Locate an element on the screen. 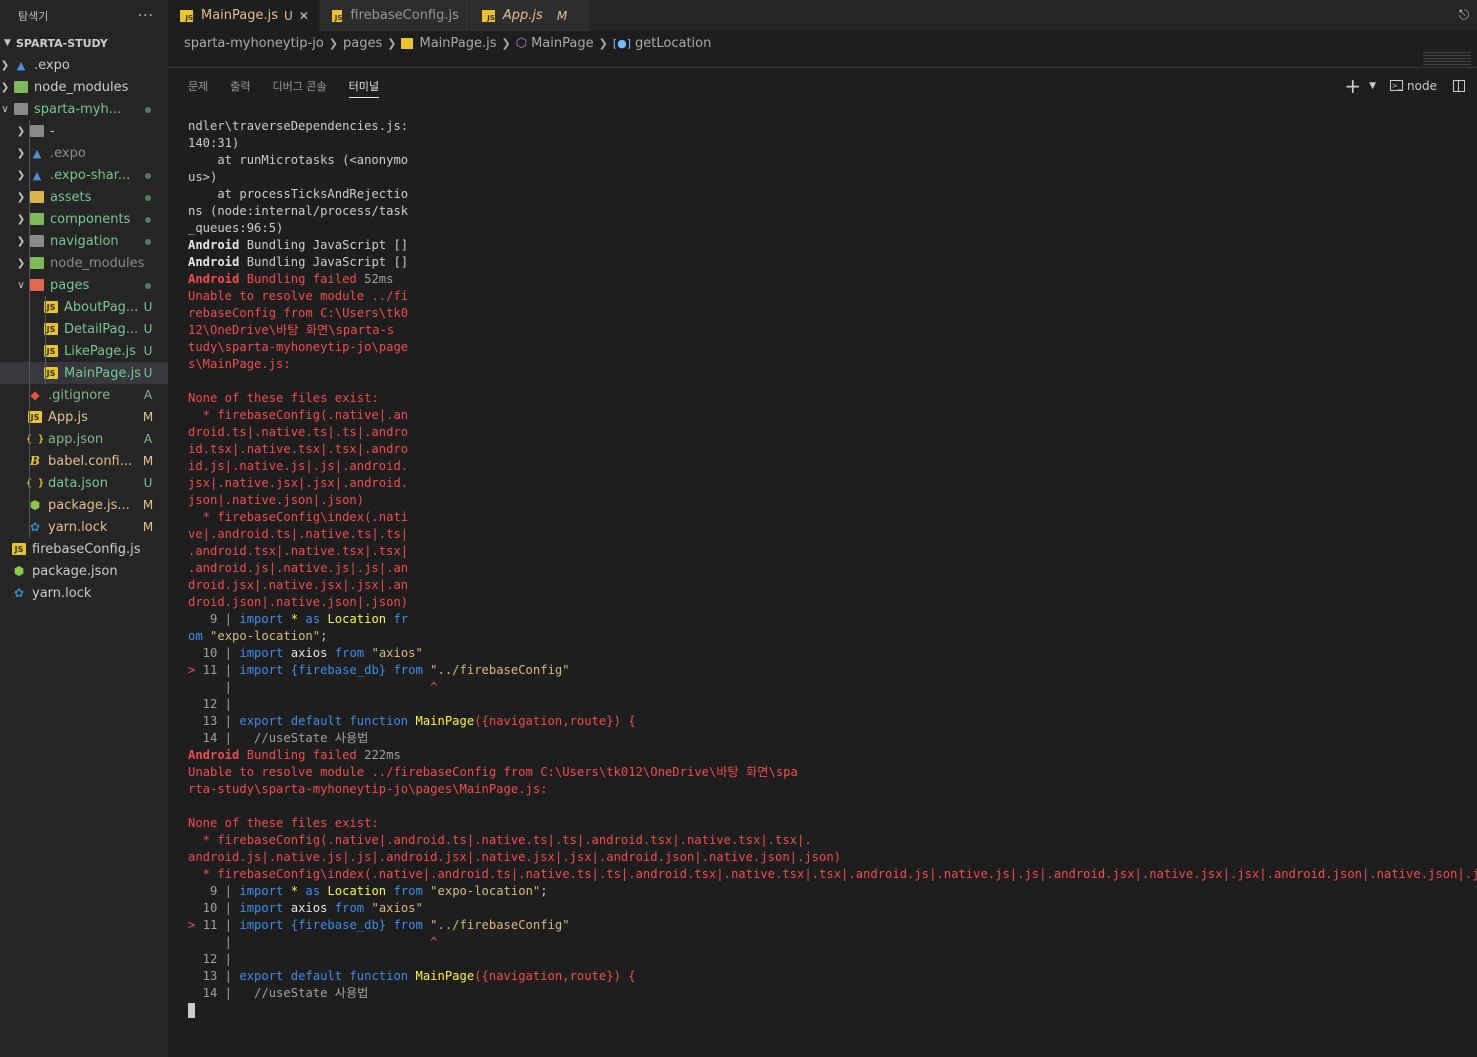 The image size is (1477, 1057). tree-item-folder: ❯ components is located at coordinates (84, 219).